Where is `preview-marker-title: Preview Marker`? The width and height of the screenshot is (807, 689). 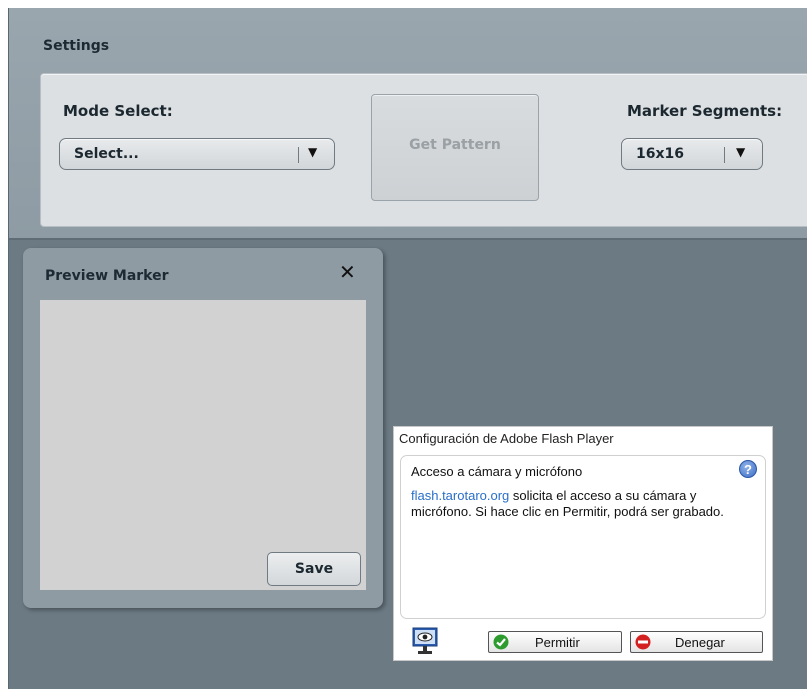
preview-marker-title: Preview Marker is located at coordinates (107, 276).